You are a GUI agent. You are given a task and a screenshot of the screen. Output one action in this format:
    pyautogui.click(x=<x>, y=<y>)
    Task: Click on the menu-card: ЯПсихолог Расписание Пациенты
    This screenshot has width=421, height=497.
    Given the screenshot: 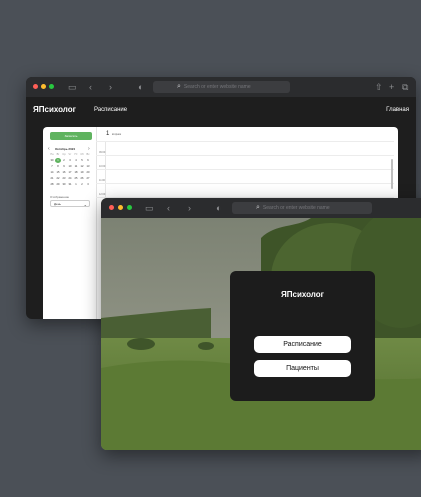 What is the action you would take?
    pyautogui.click(x=302, y=336)
    